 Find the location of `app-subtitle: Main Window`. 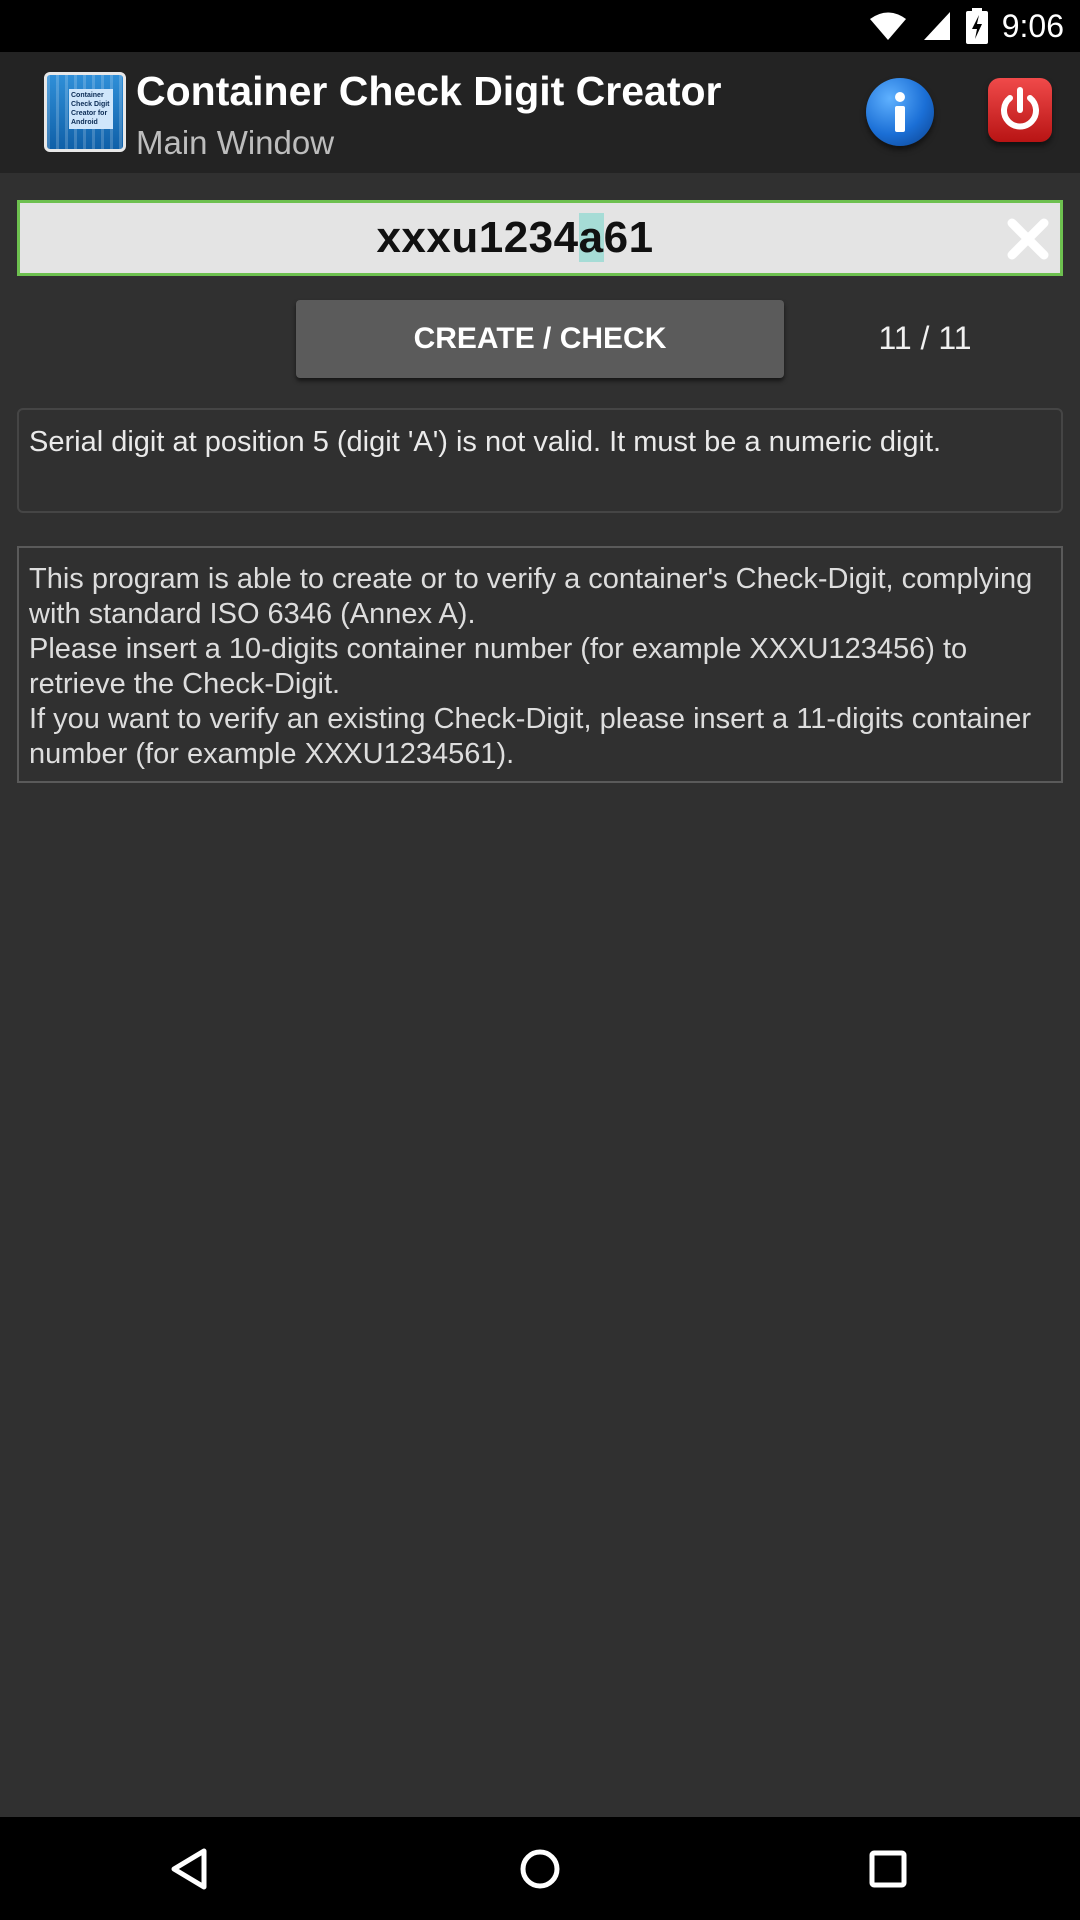

app-subtitle: Main Window is located at coordinates (235, 142).